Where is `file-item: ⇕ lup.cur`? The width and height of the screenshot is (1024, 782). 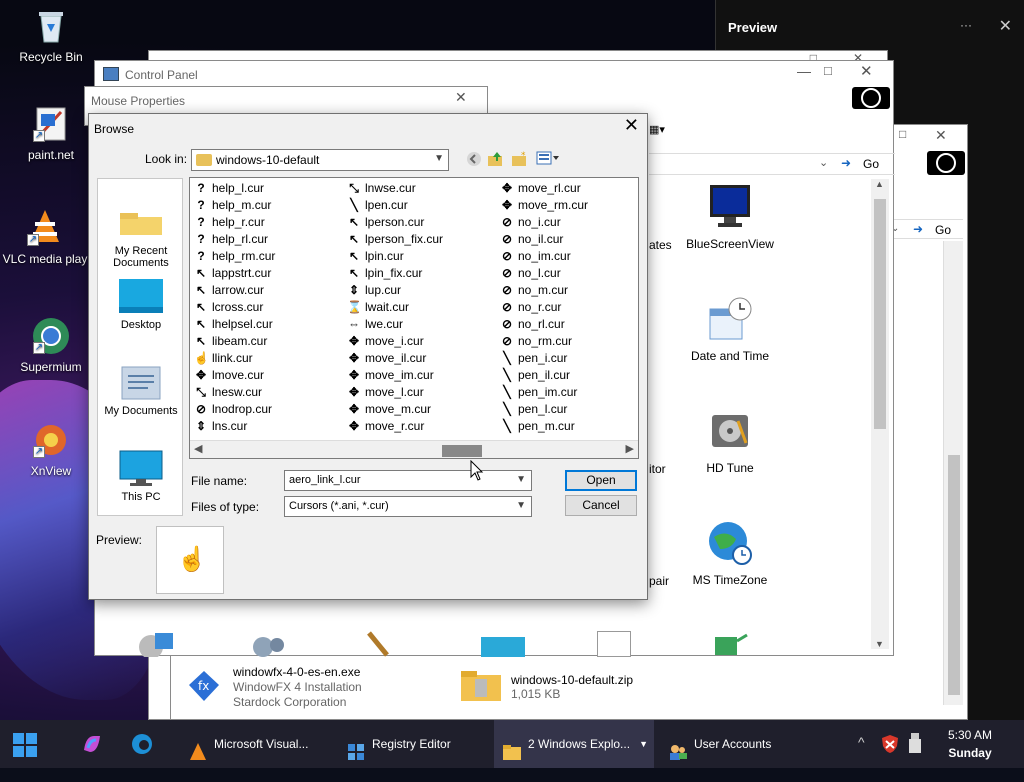 file-item: ⇕ lup.cur is located at coordinates (420, 290).